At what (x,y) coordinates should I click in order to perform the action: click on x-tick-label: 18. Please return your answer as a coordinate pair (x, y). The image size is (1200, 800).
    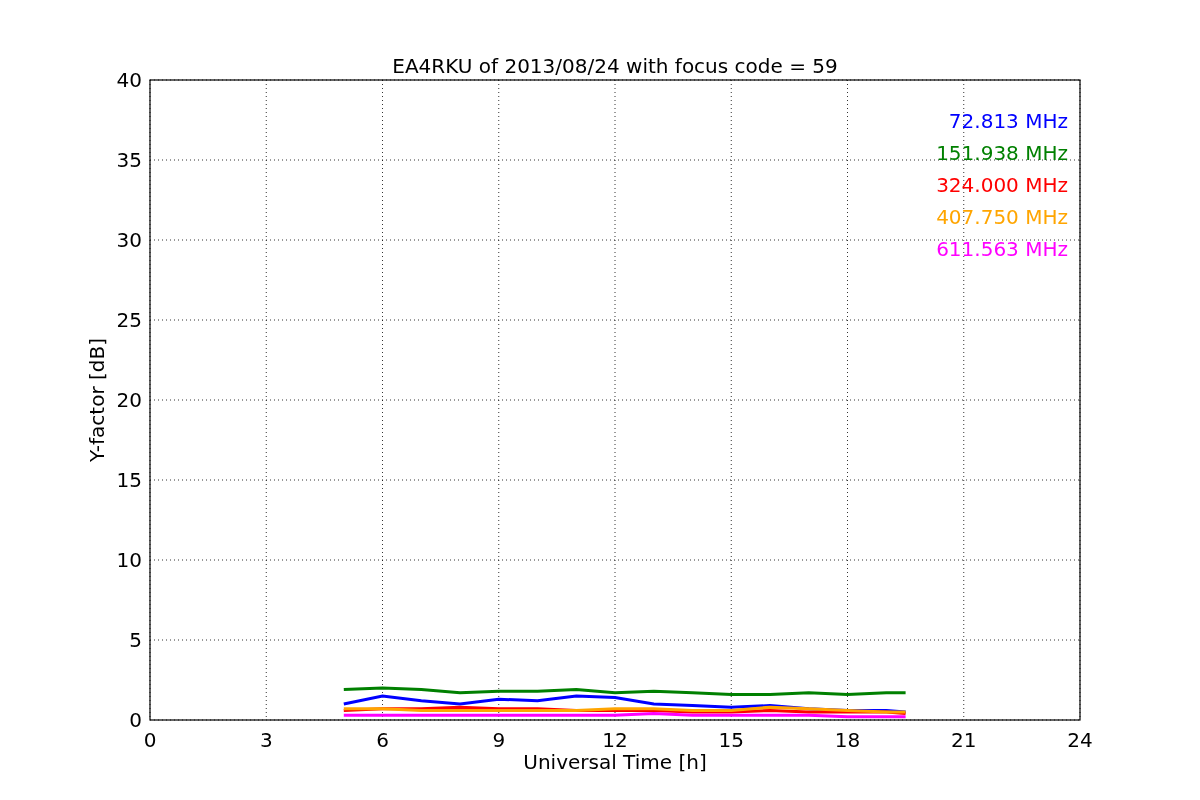
    Looking at the image, I should click on (847, 740).